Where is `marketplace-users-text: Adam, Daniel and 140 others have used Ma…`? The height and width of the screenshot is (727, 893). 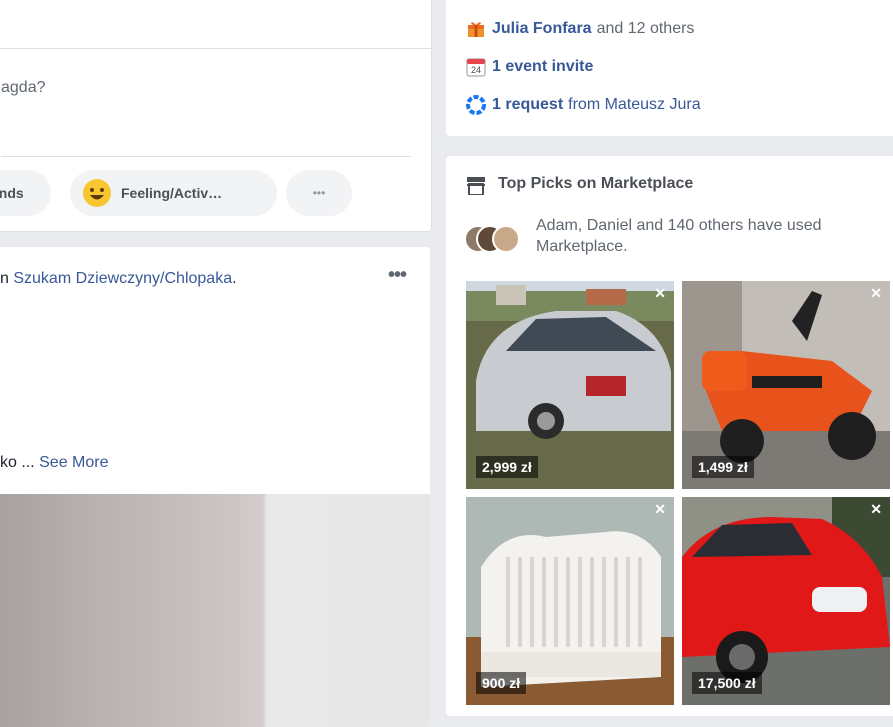 marketplace-users-text: Adam, Daniel and 140 others have used Ma… is located at coordinates (679, 236).